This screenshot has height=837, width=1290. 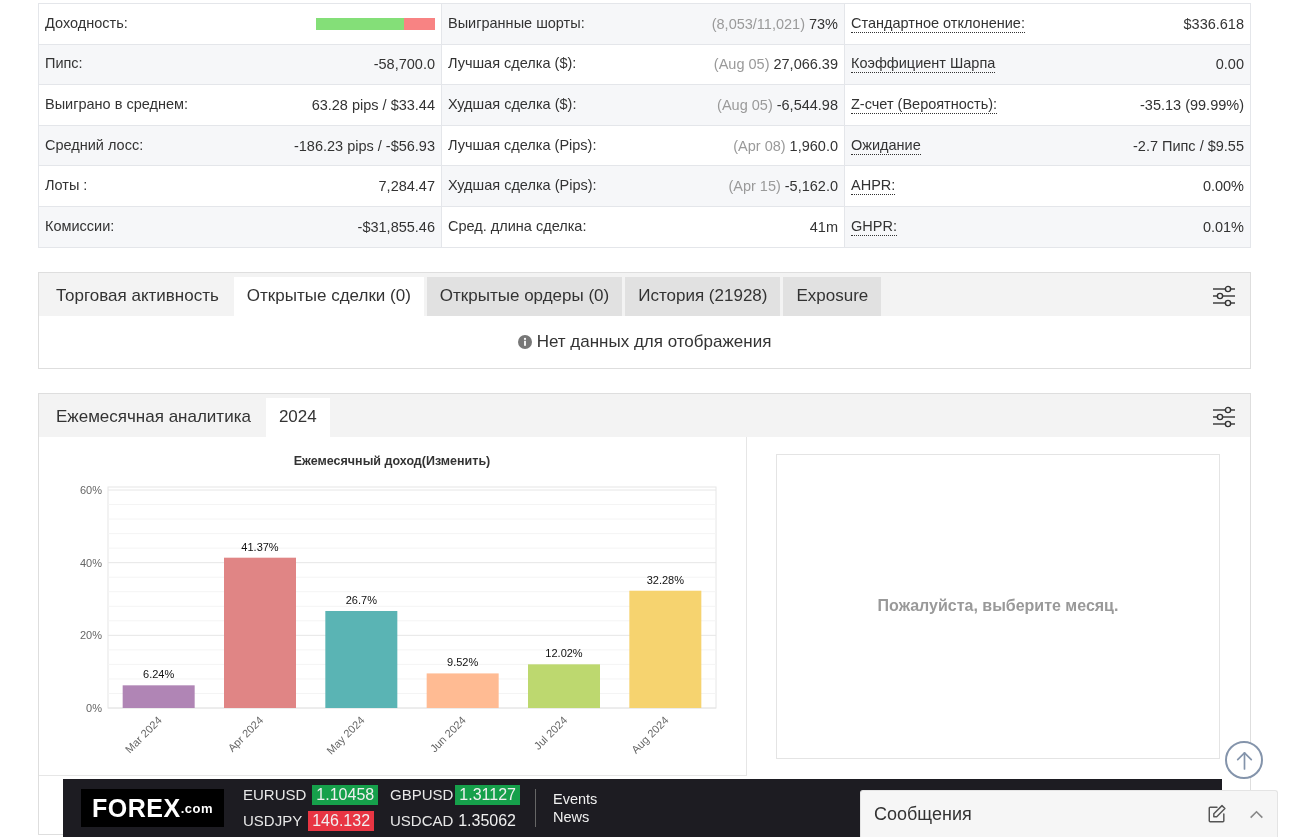 I want to click on ticker-link: Events, so click(x=575, y=799).